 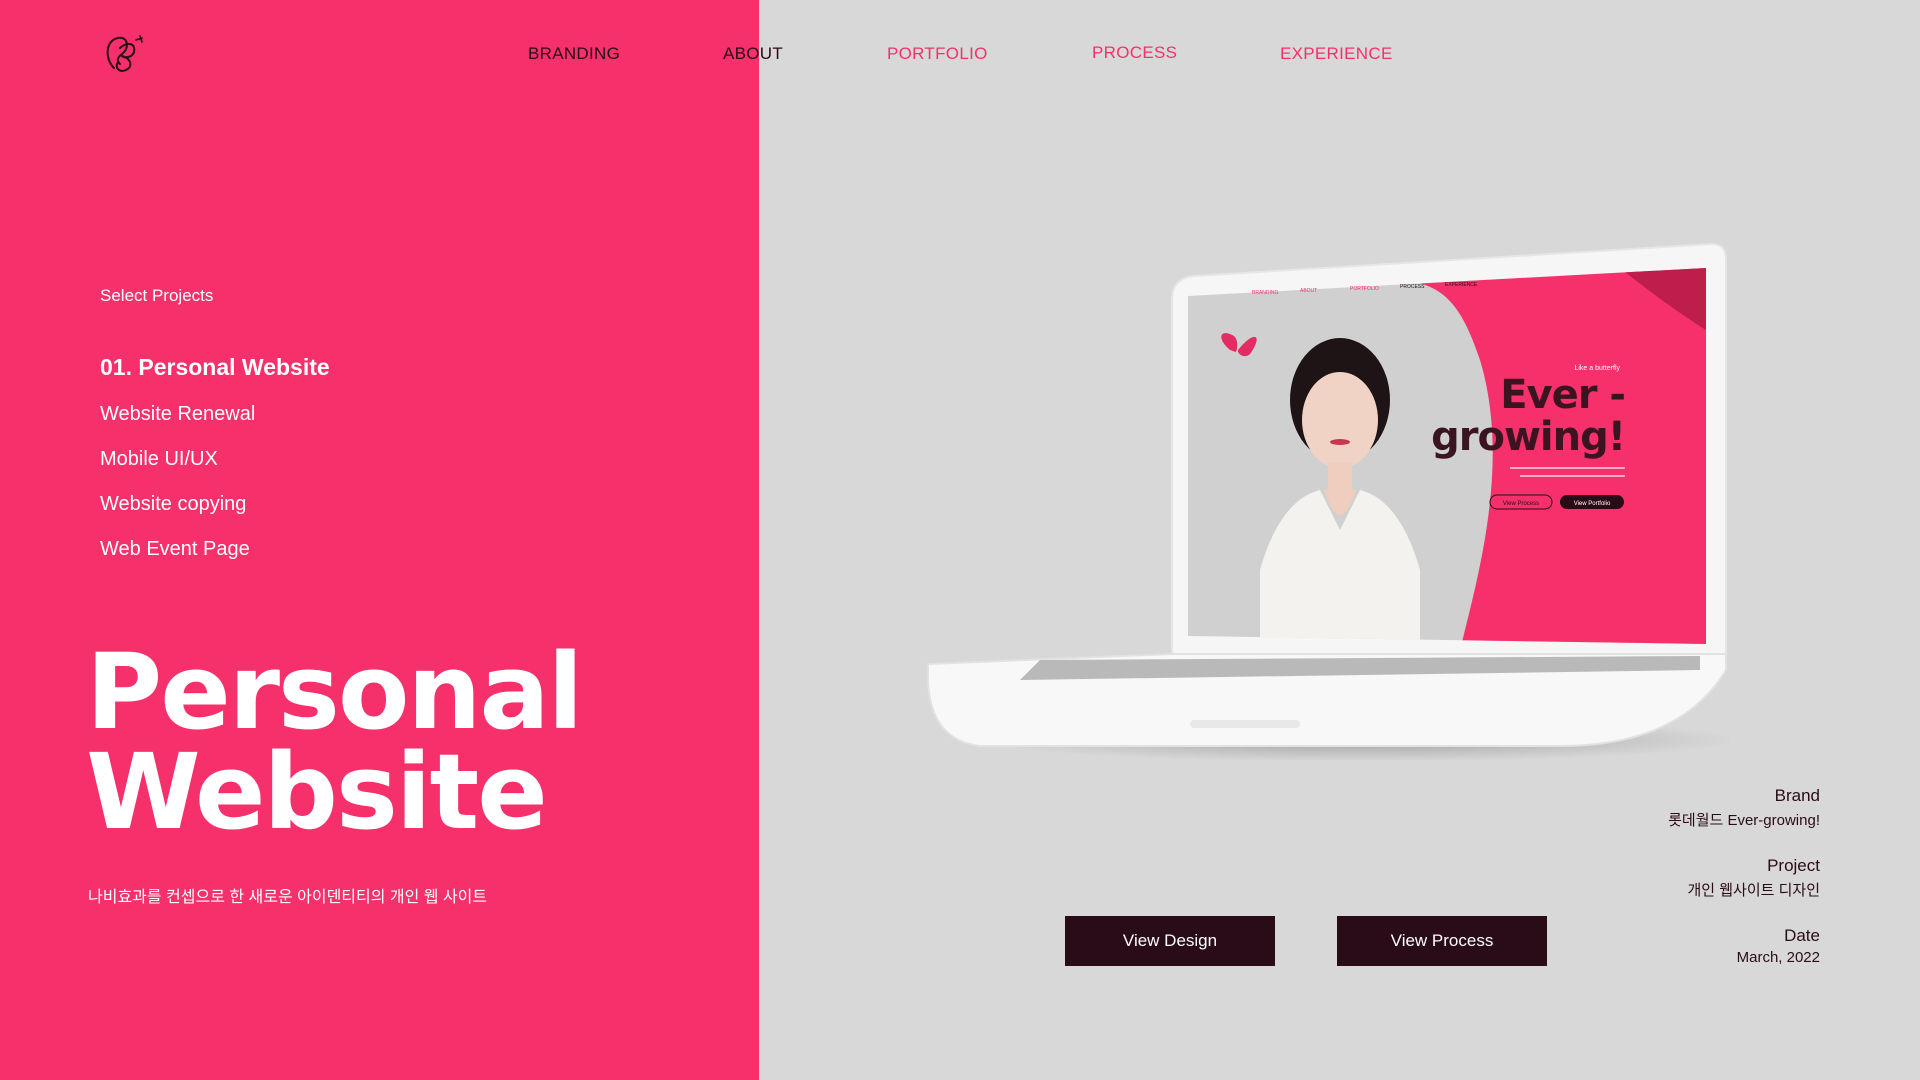 I want to click on view-process-button: View Process, so click(x=1442, y=941).